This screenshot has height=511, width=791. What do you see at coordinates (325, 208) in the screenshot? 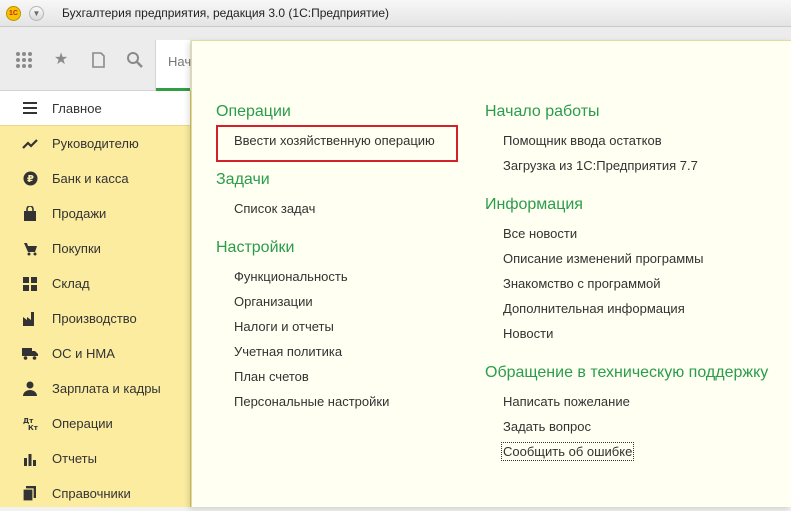
I see `link-task-list: Список задач` at bounding box center [325, 208].